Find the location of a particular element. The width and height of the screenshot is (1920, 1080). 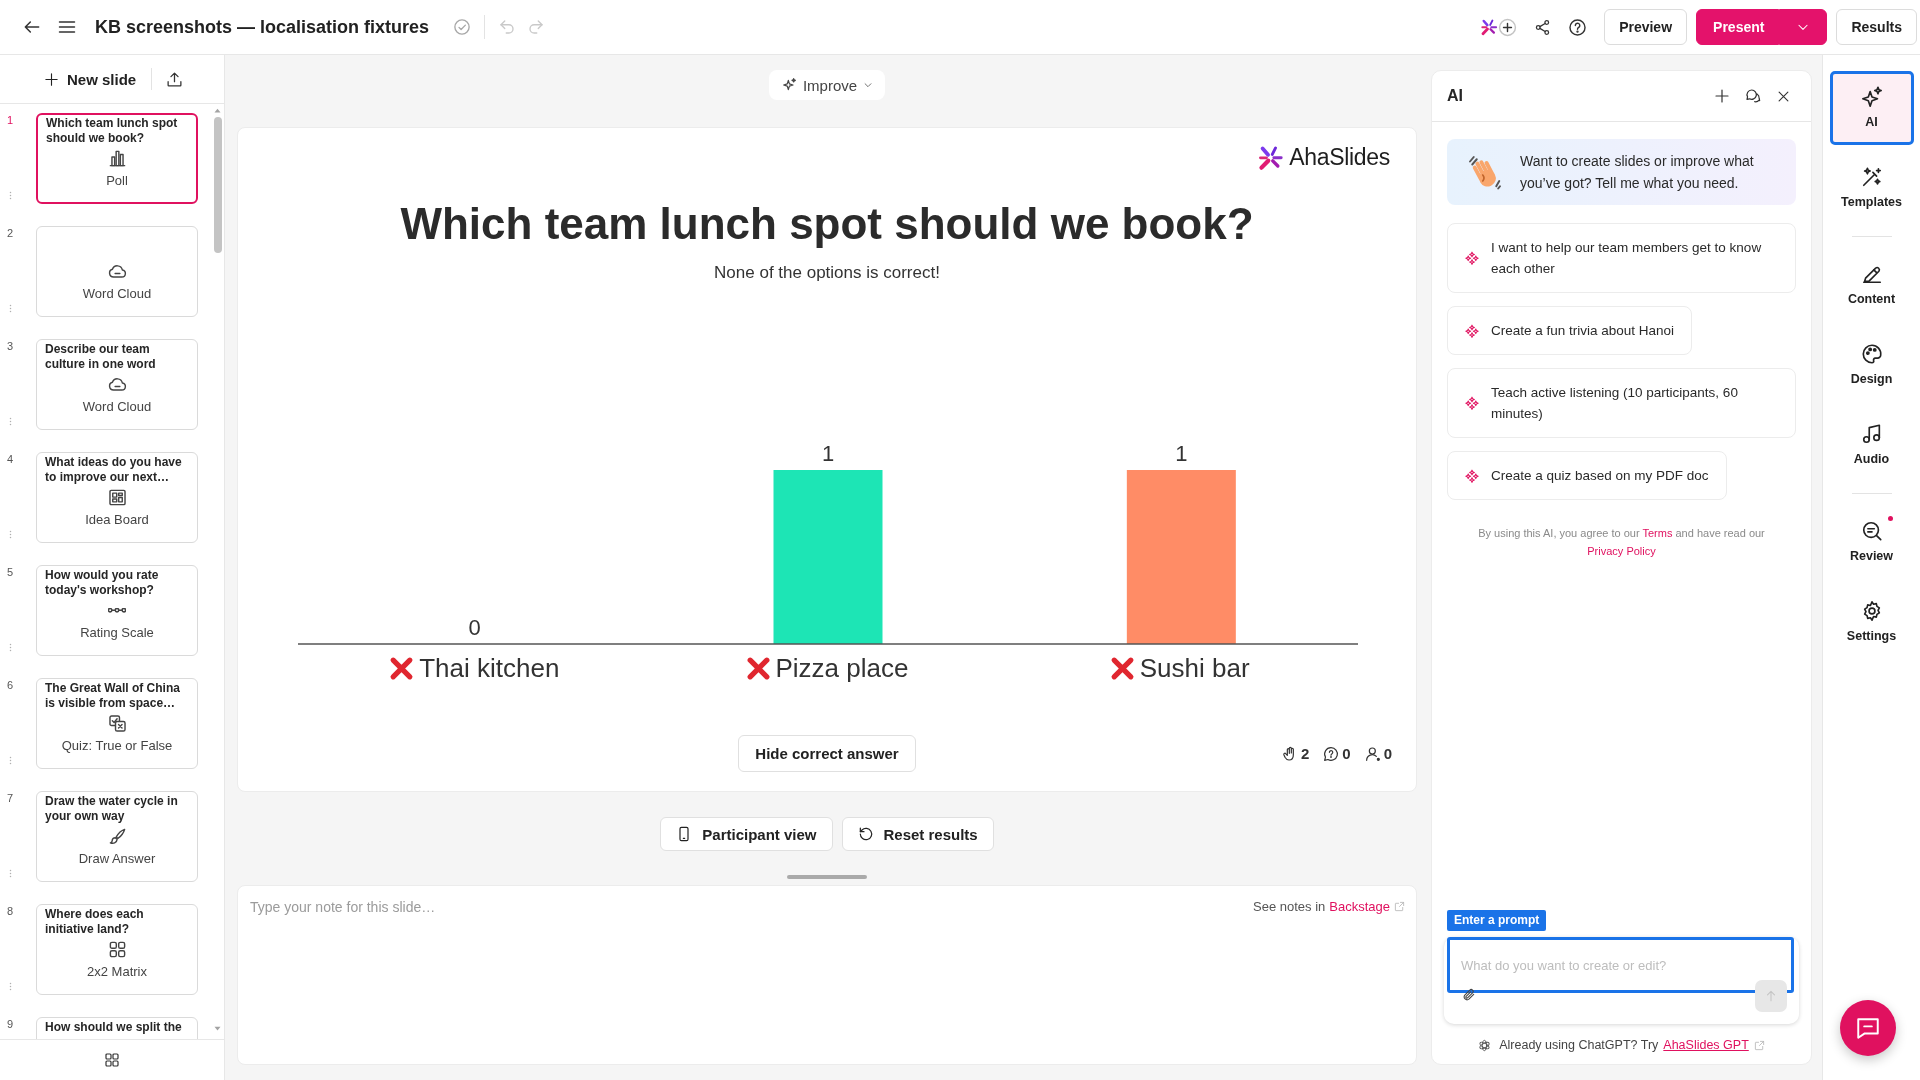

upload-icon is located at coordinates (175, 79).